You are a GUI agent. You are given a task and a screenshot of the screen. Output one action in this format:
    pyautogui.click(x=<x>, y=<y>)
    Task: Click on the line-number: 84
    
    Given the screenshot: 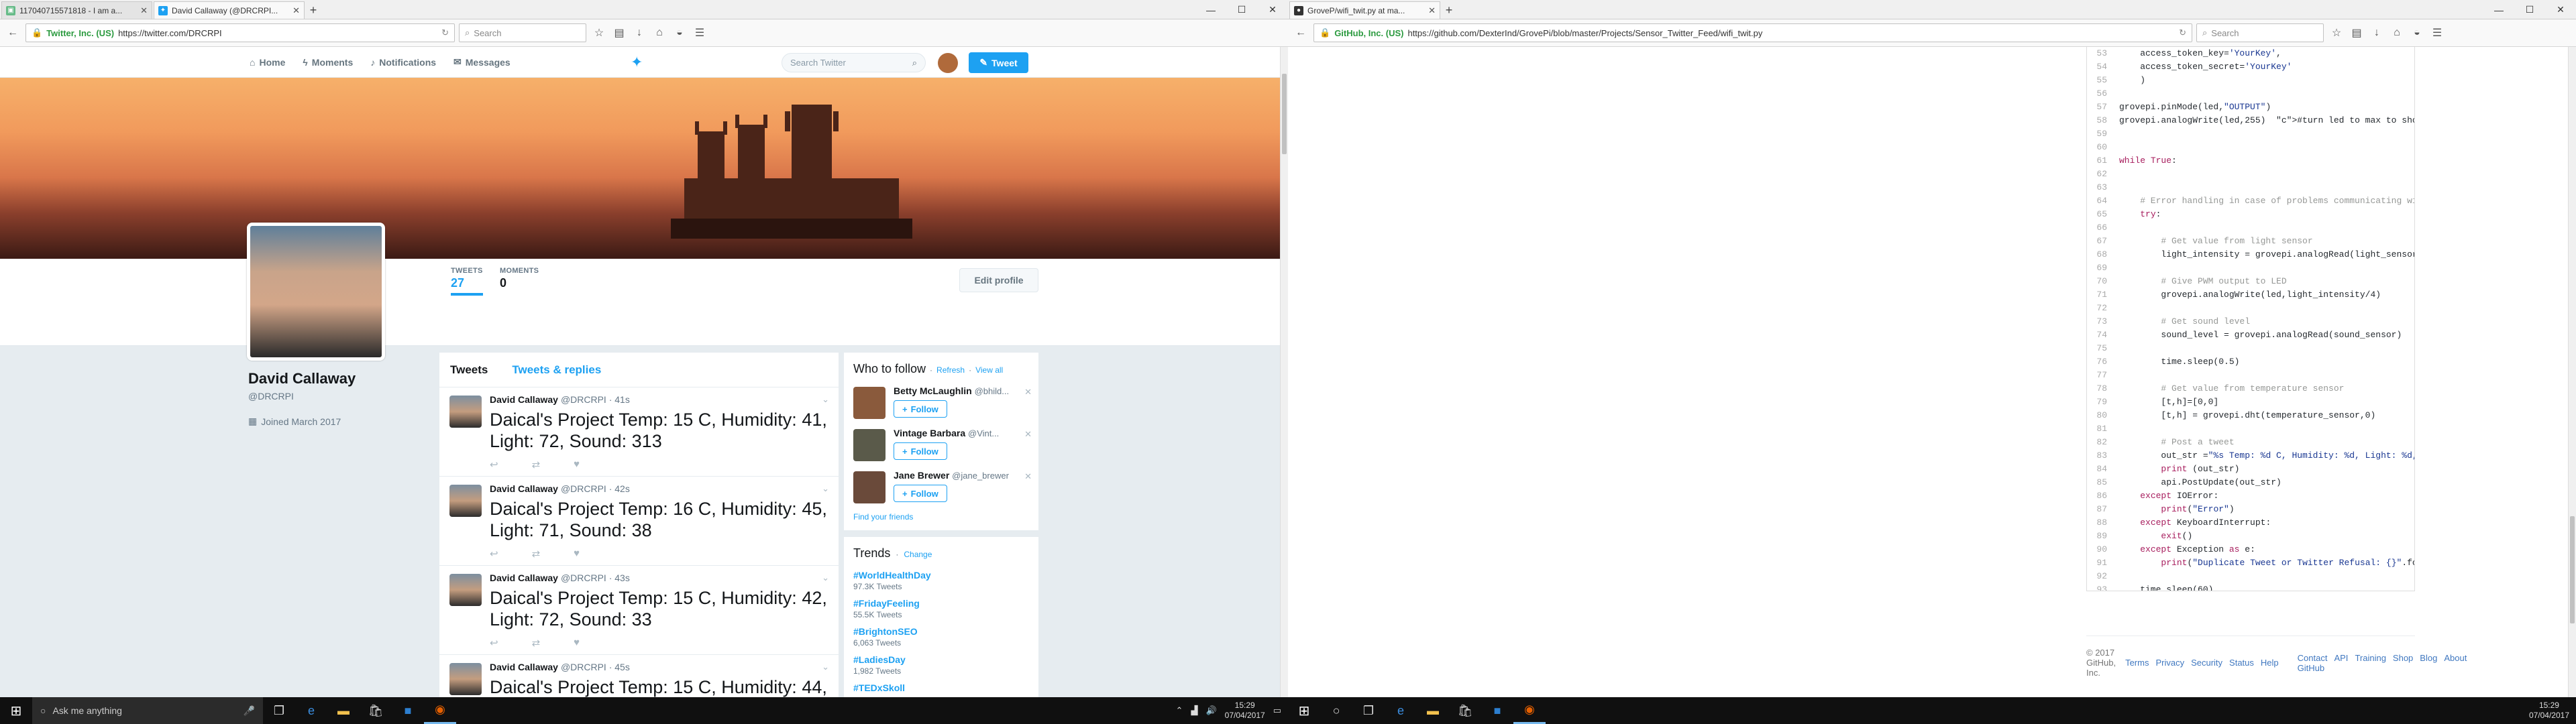 What is the action you would take?
    pyautogui.click(x=2100, y=469)
    